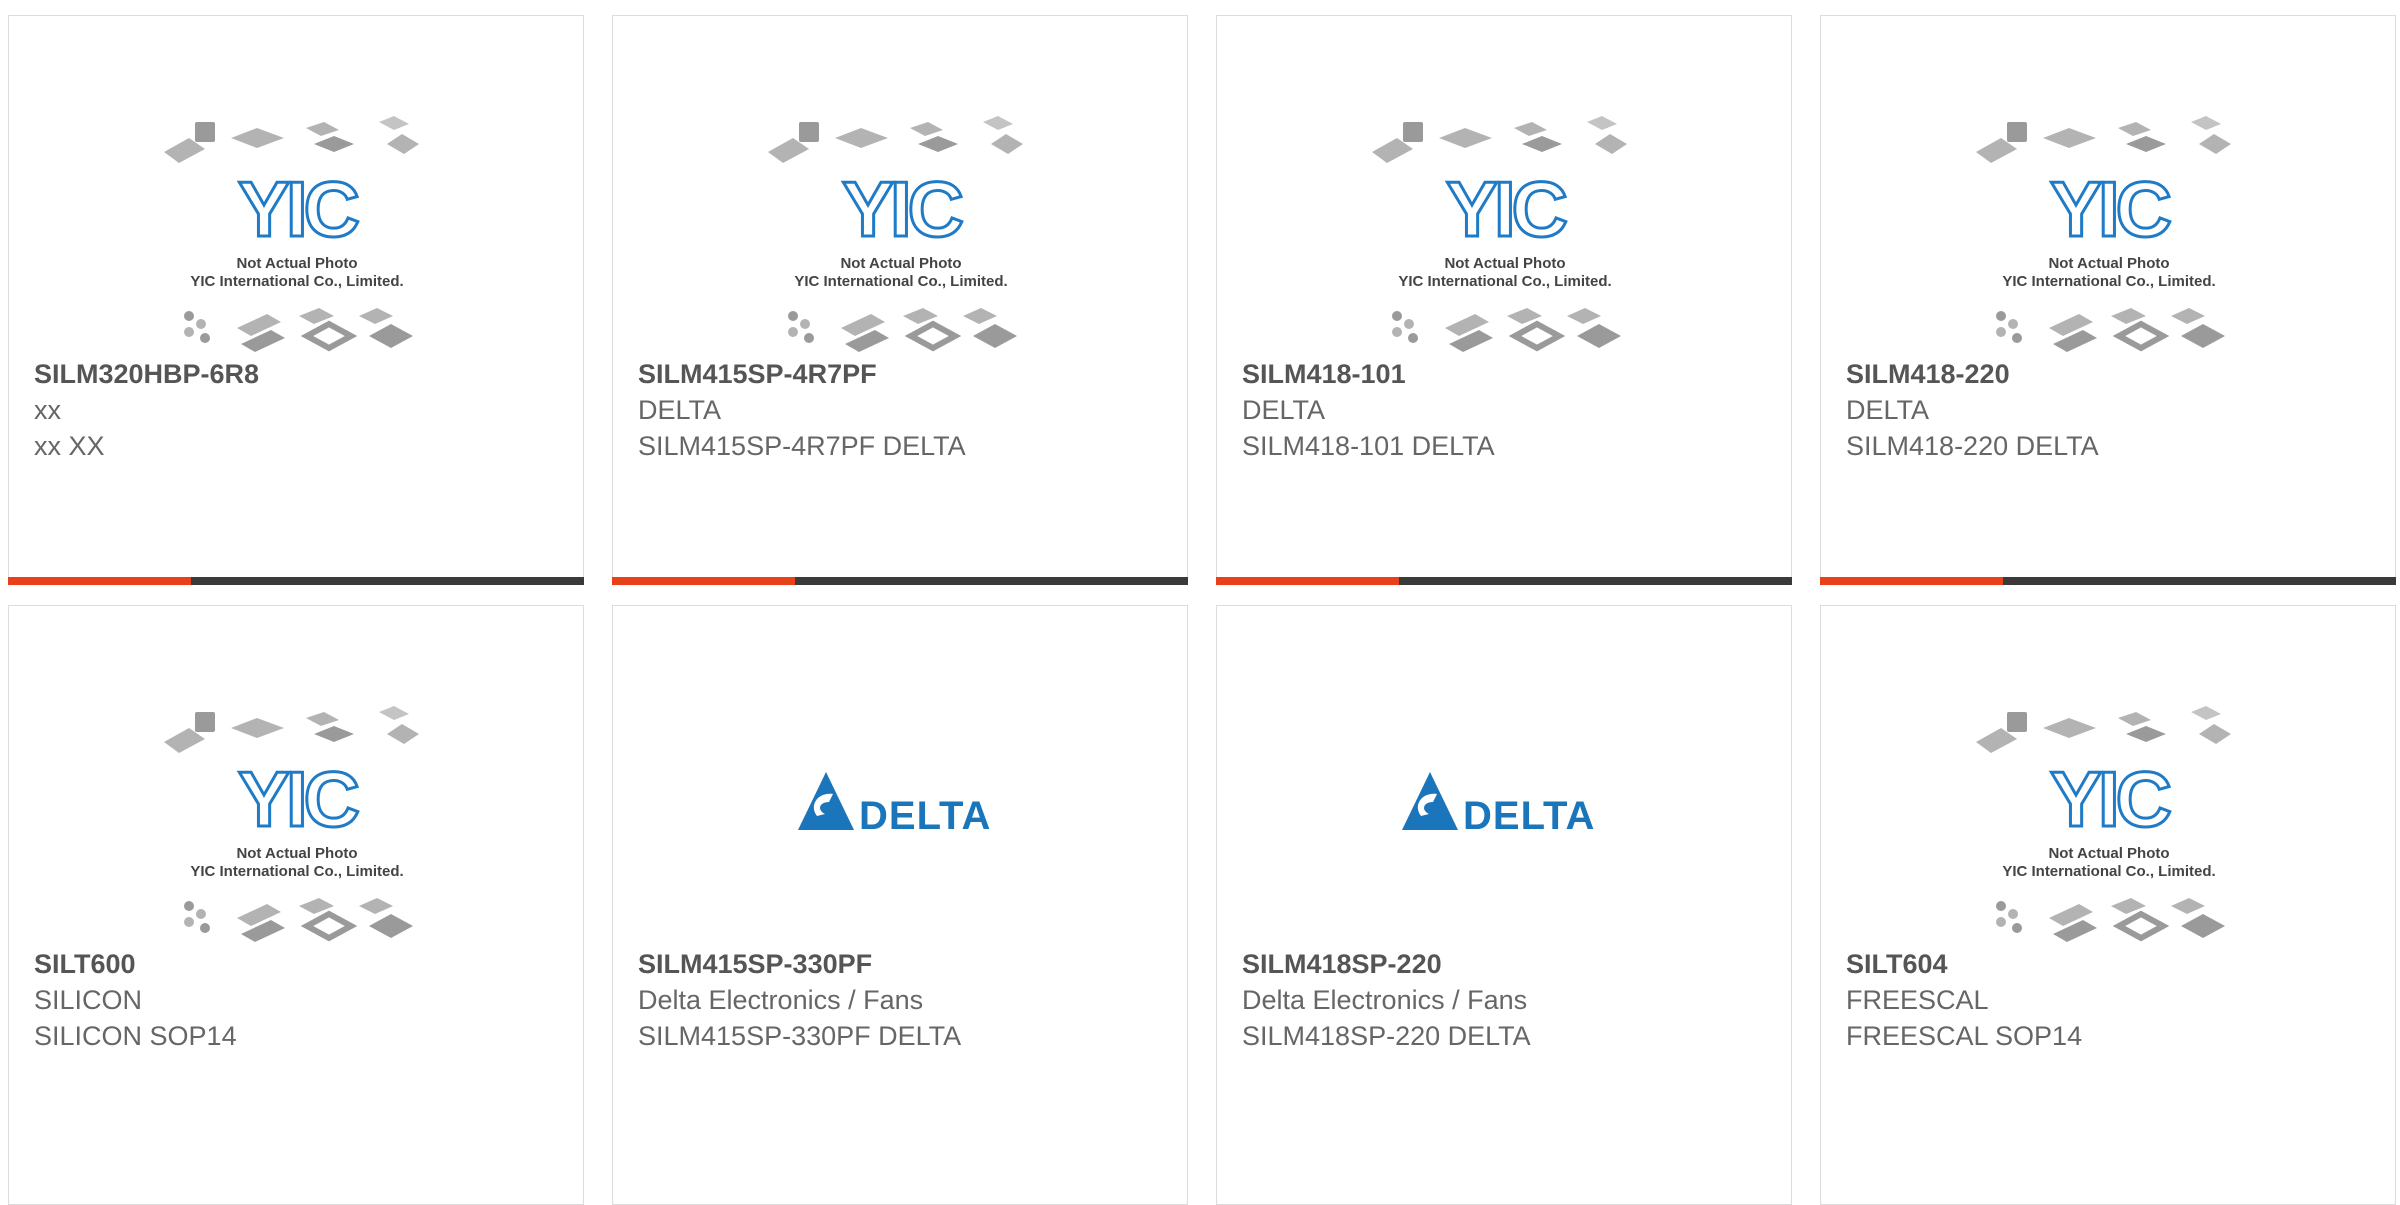 This screenshot has width=2400, height=1205. I want to click on description: SILM418SP-220 DELTA, so click(1386, 1036).